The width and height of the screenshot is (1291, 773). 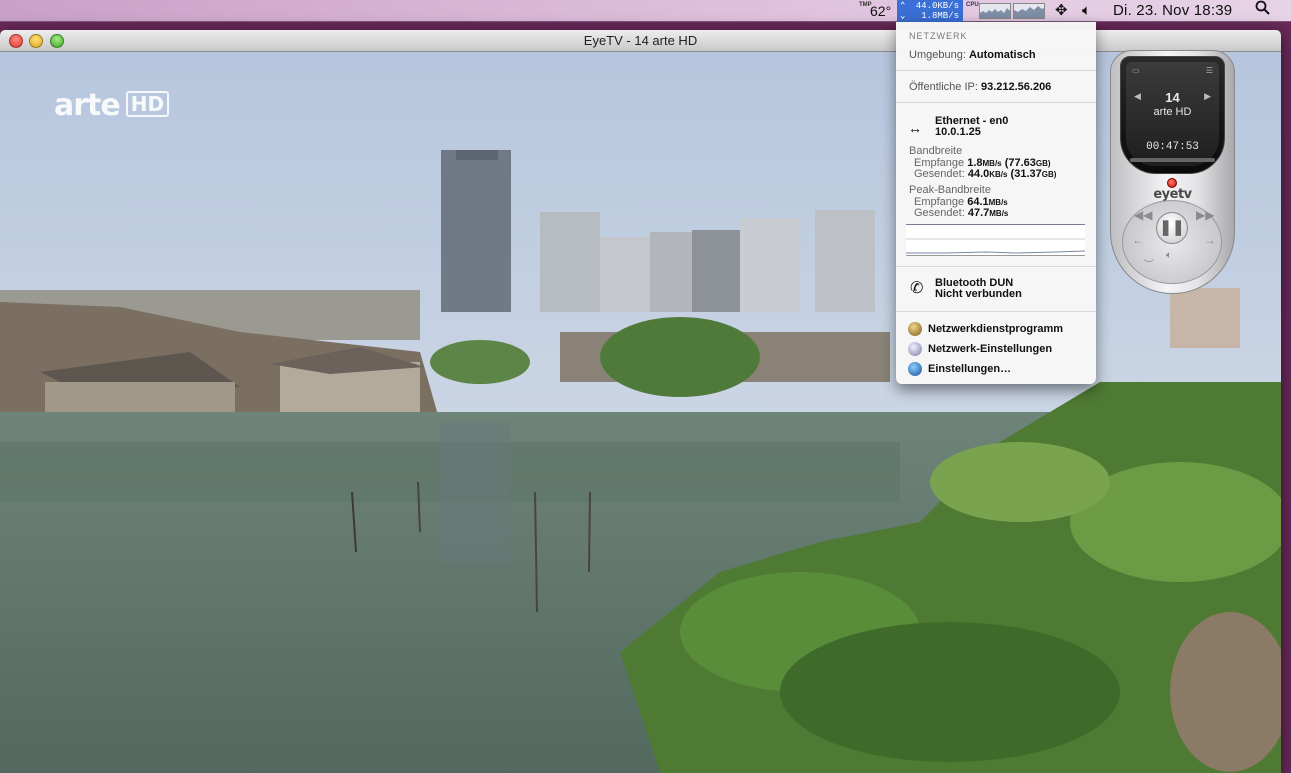 I want to click on remote-channel-name: arte HD, so click(x=1172, y=112).